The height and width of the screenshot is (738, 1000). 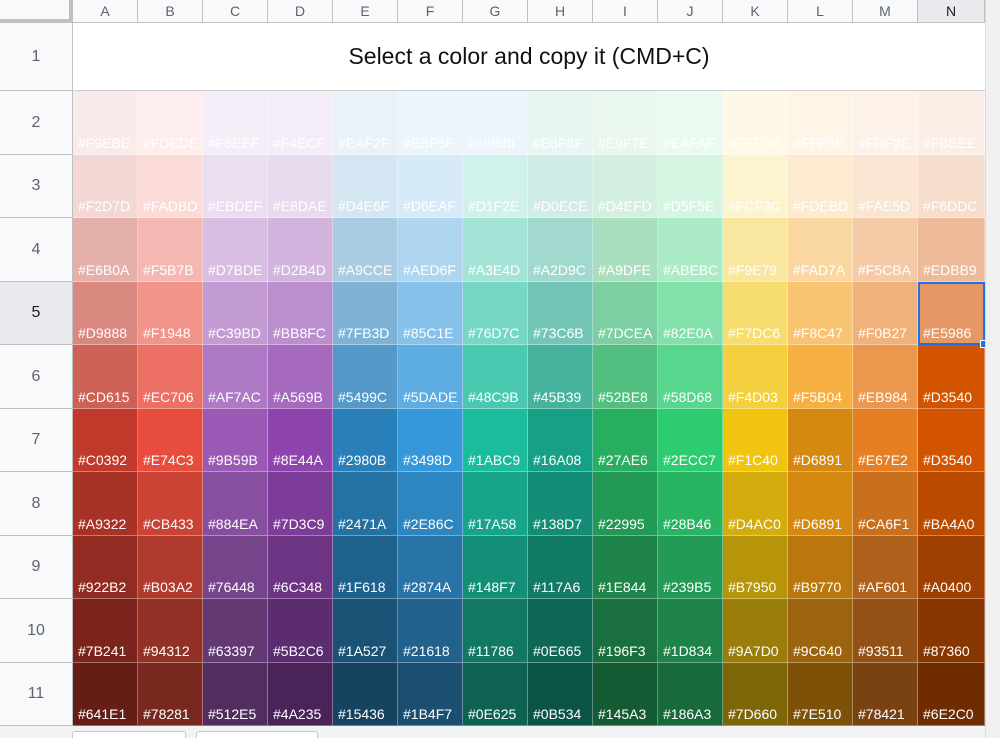 I want to click on column-header-k: K, so click(x=755, y=11).